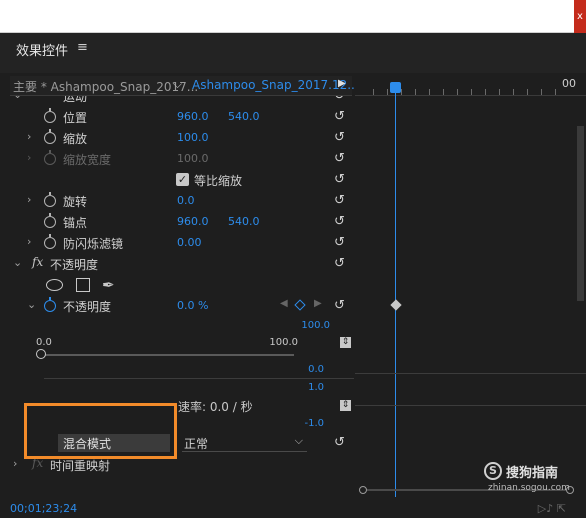  I want to click on slider-max-label: 100.0, so click(283, 342).